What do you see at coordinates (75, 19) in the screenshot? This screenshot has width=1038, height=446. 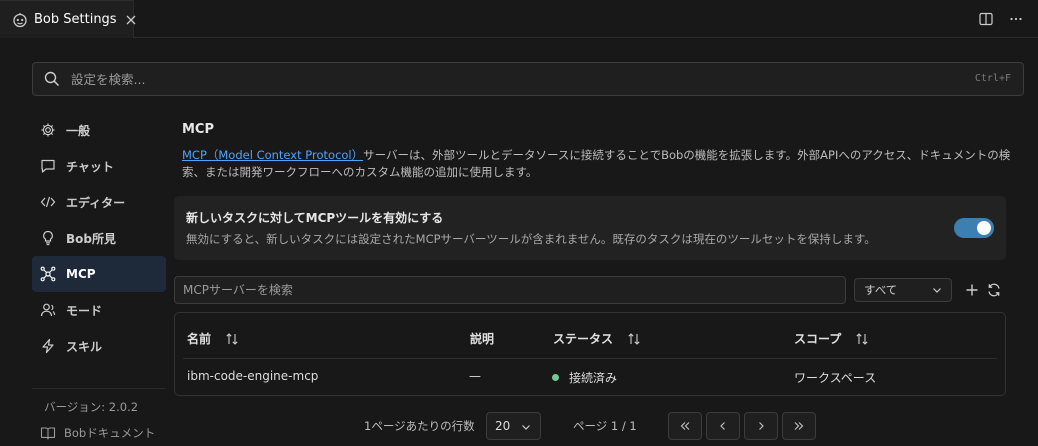 I see `tab-title: Bob Settings` at bounding box center [75, 19].